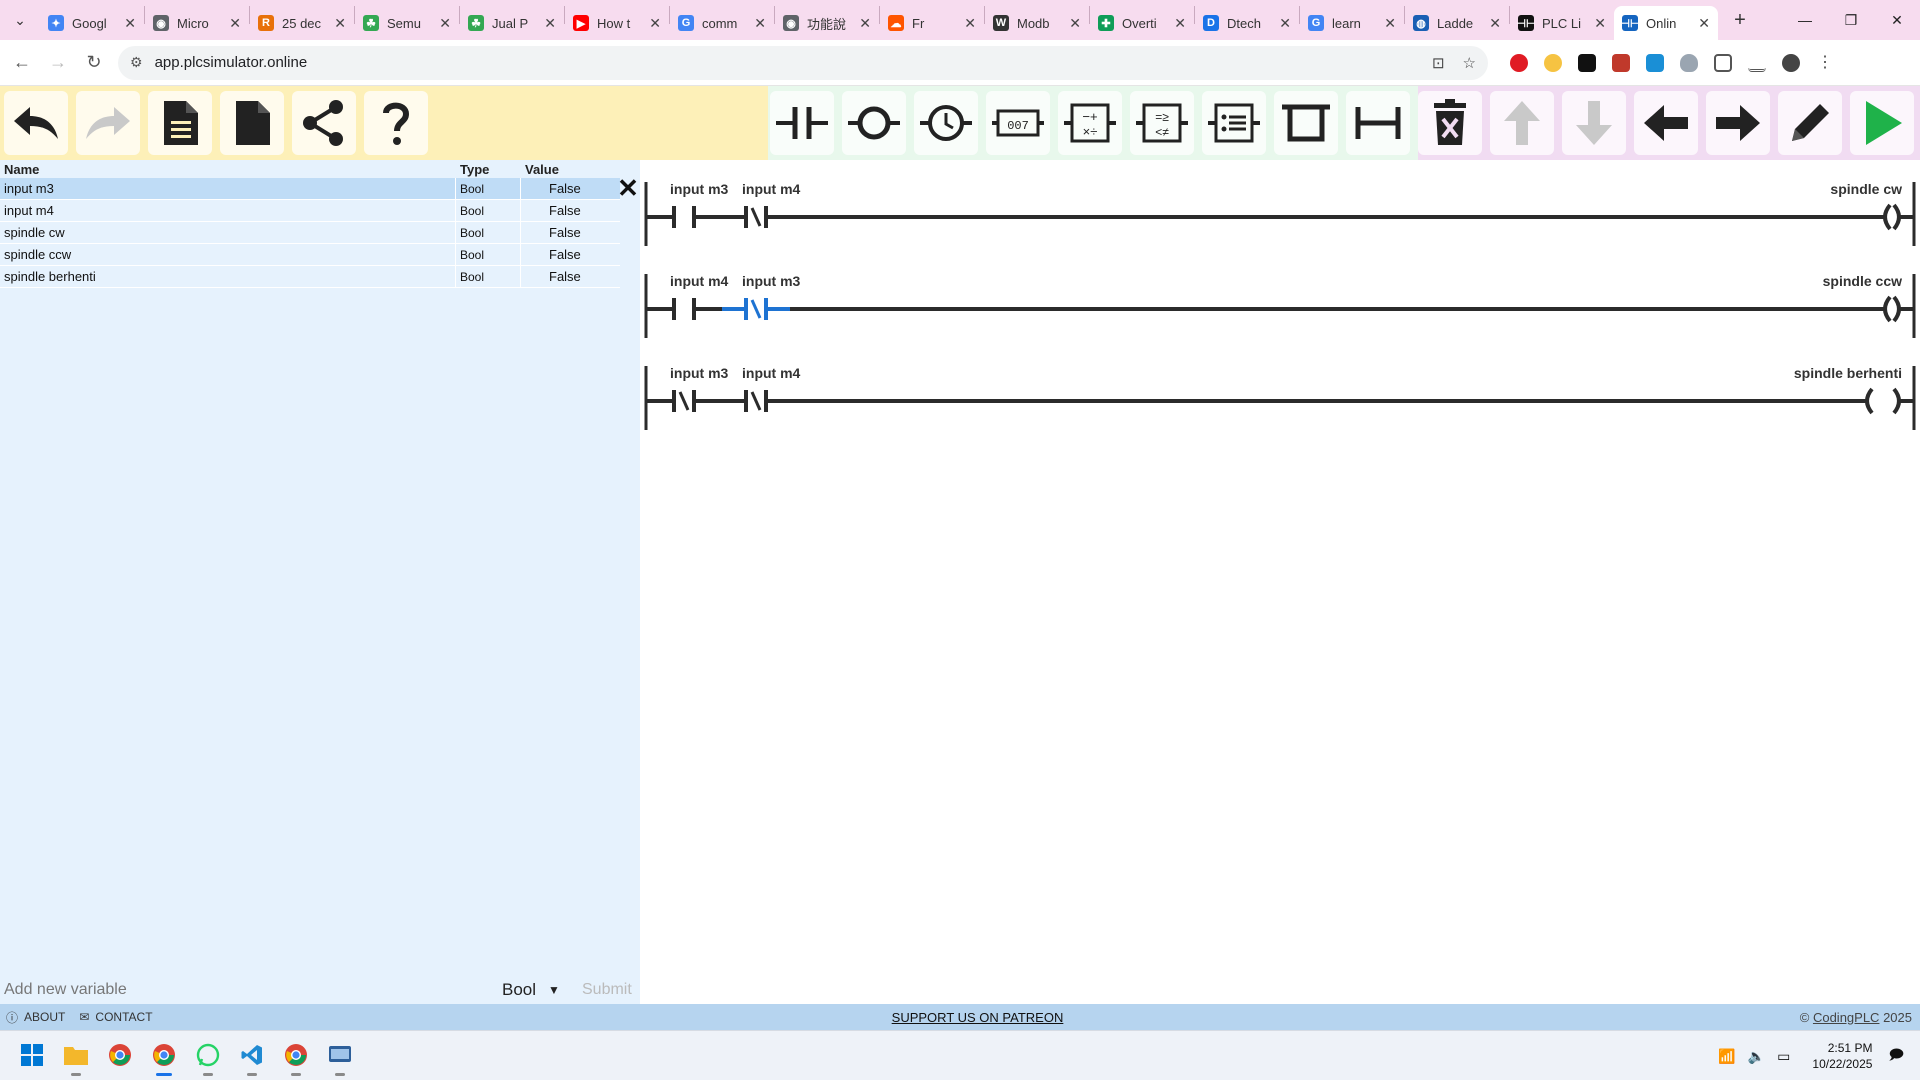 The image size is (1920, 1081). What do you see at coordinates (180, 123) in the screenshot?
I see `open-file-button` at bounding box center [180, 123].